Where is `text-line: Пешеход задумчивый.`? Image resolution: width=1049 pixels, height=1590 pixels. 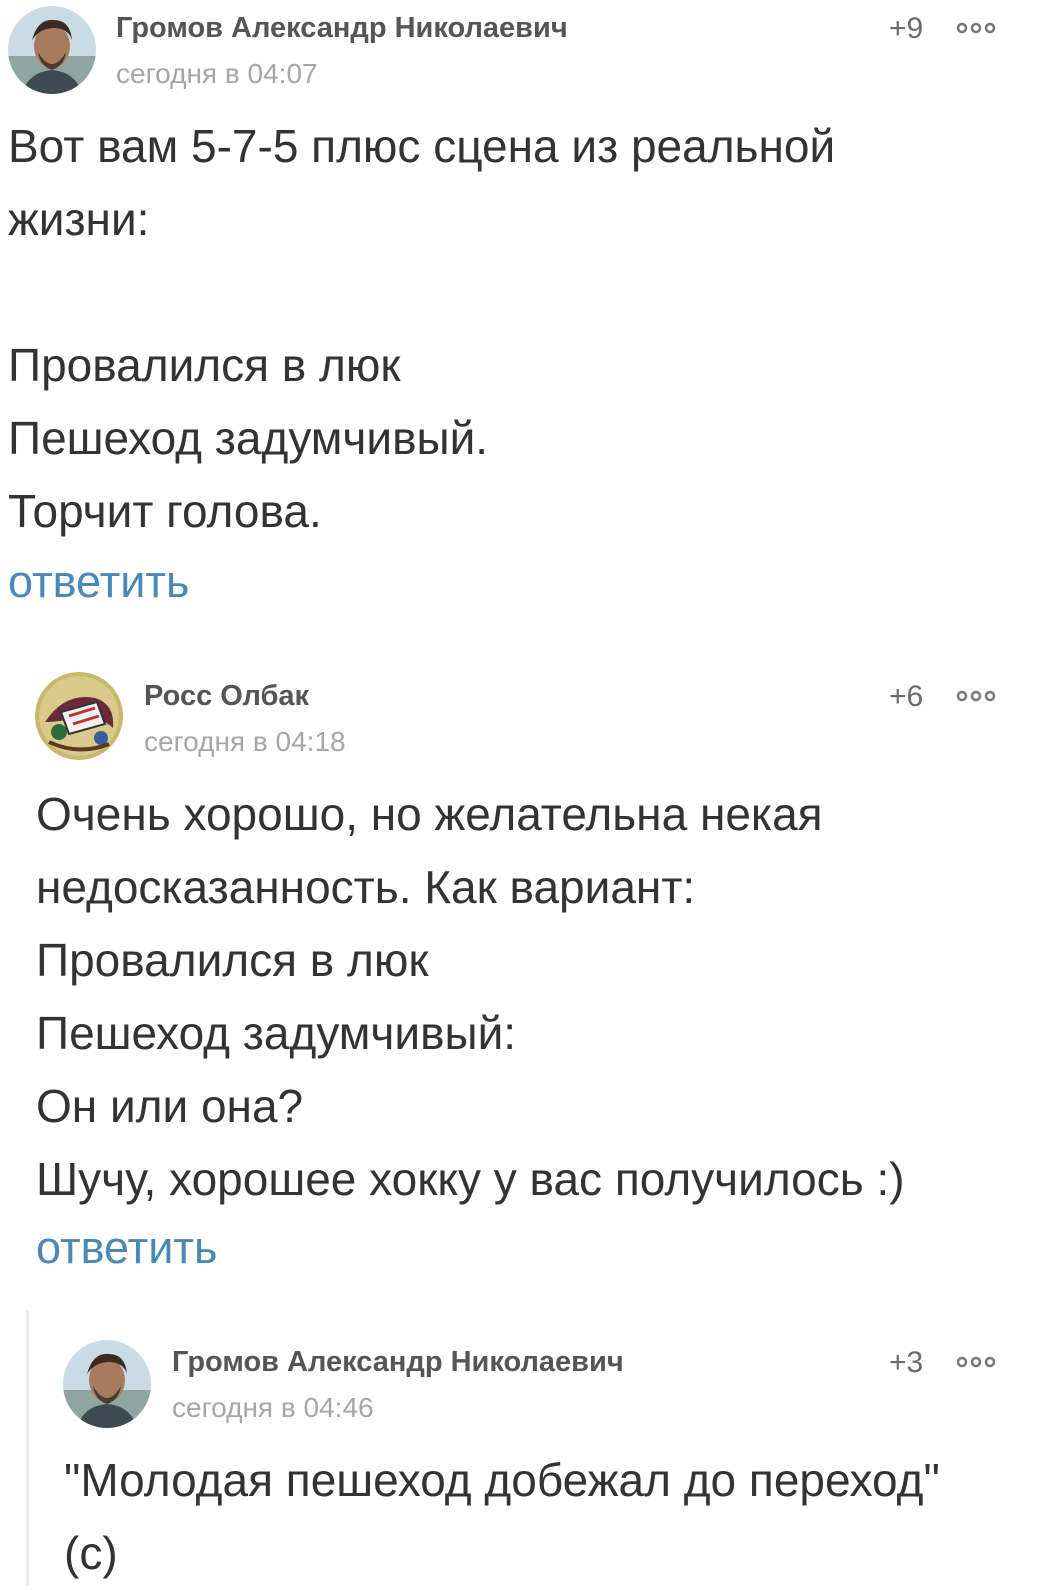
text-line: Пешеход задумчивый. is located at coordinates (248, 438).